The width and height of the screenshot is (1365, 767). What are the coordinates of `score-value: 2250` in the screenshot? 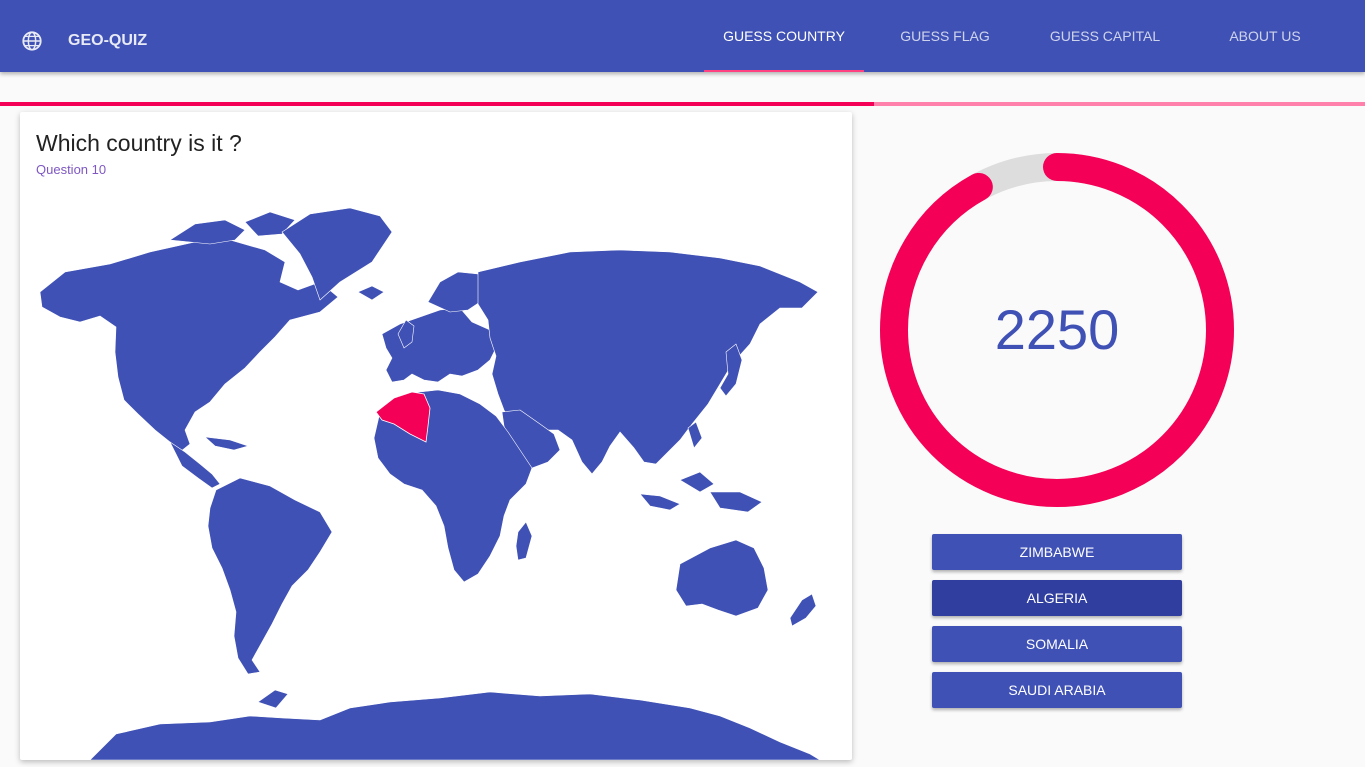 It's located at (1057, 329).